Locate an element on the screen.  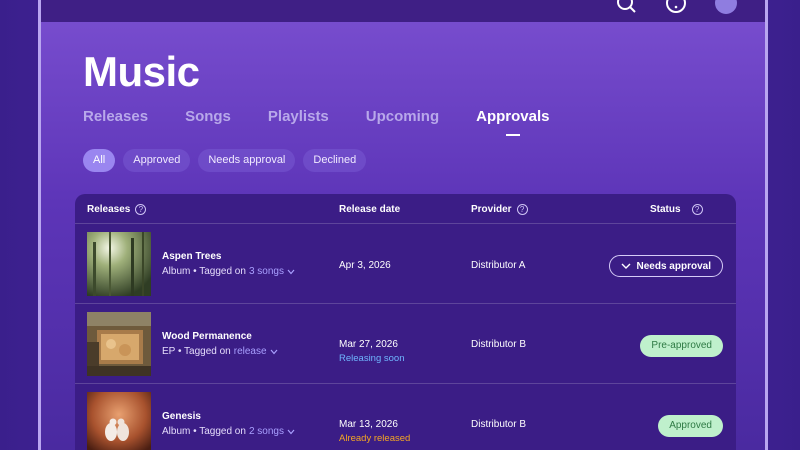
filter-approved: Approved is located at coordinates (157, 160).